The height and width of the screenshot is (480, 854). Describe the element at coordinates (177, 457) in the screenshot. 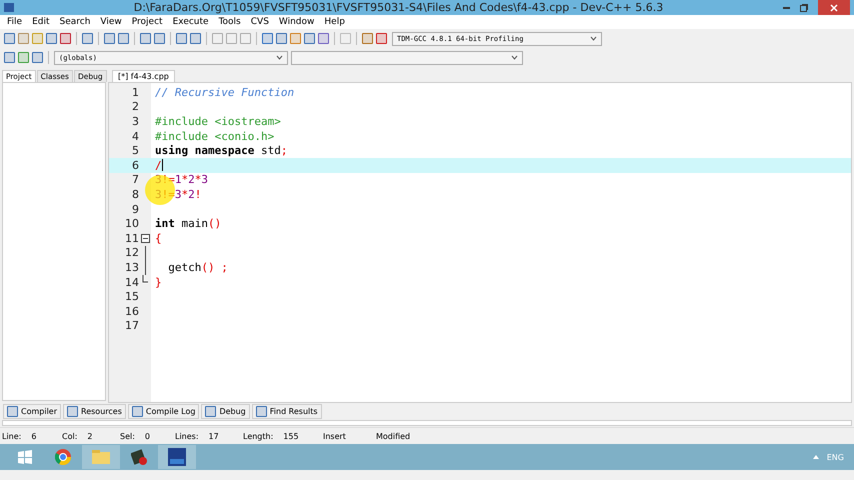

I see `ide-icon` at that location.